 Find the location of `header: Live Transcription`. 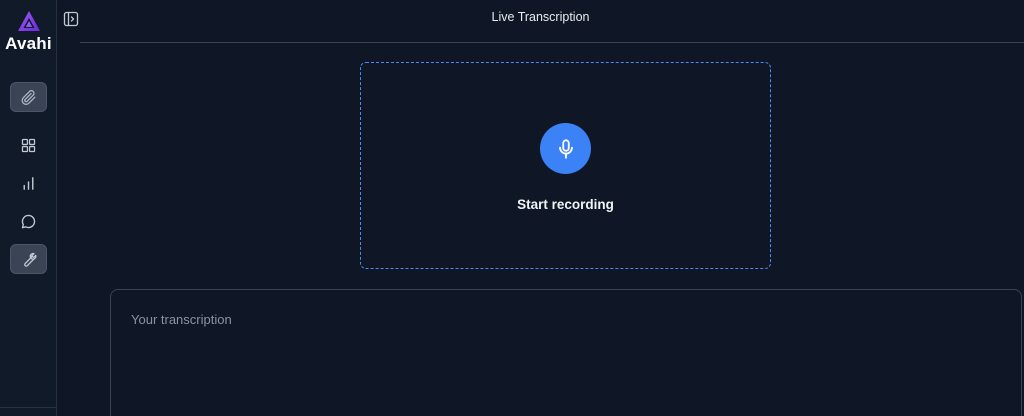

header: Live Transcription is located at coordinates (540, 21).